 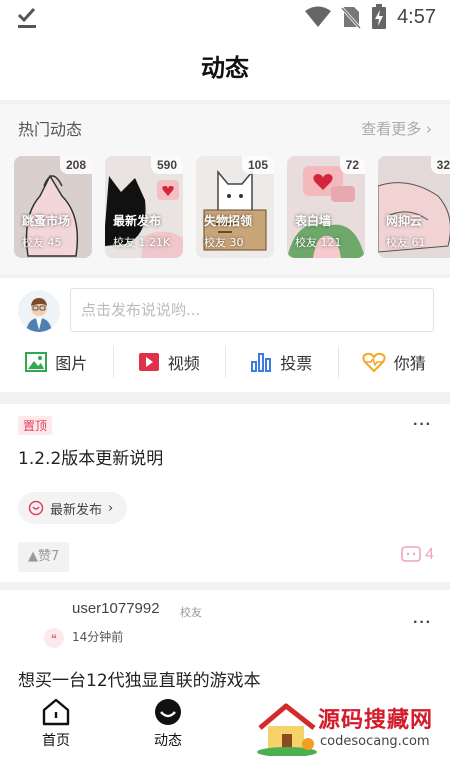 What do you see at coordinates (168, 741) in the screenshot?
I see `tab-feed-label: 动态` at bounding box center [168, 741].